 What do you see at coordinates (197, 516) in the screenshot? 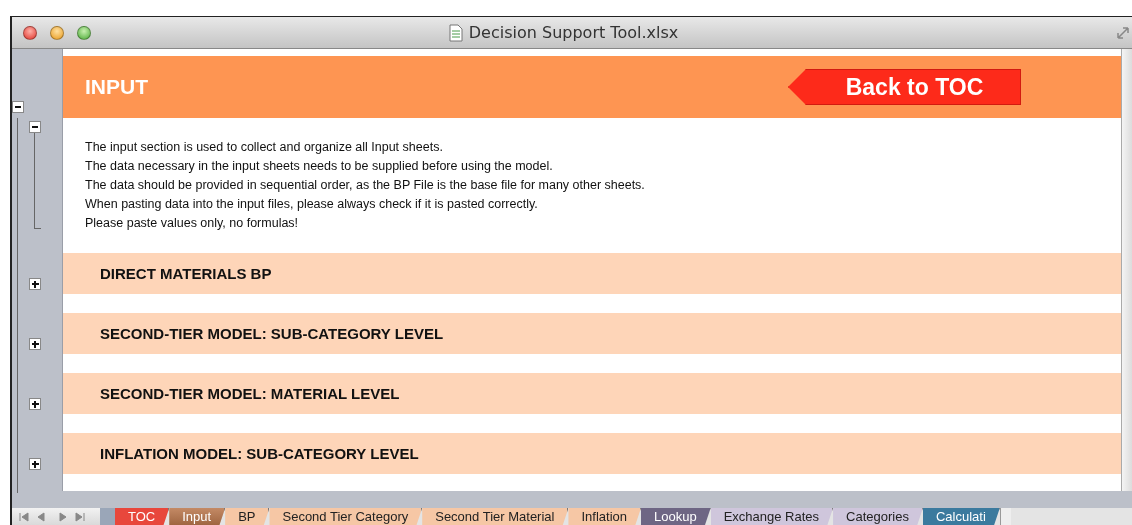
I see `sheet-tab: Input` at bounding box center [197, 516].